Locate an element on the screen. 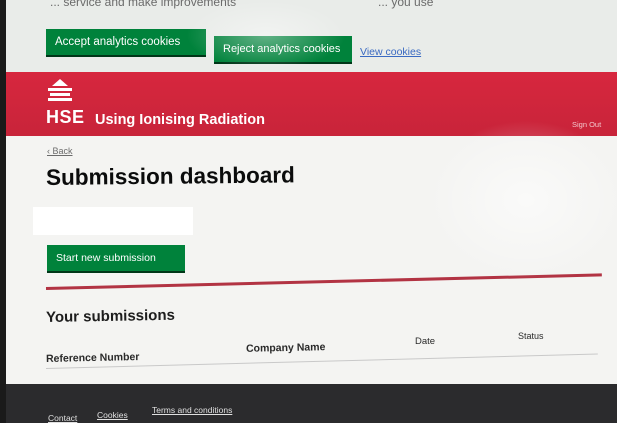  hse-logo-icon is located at coordinates (60, 90).